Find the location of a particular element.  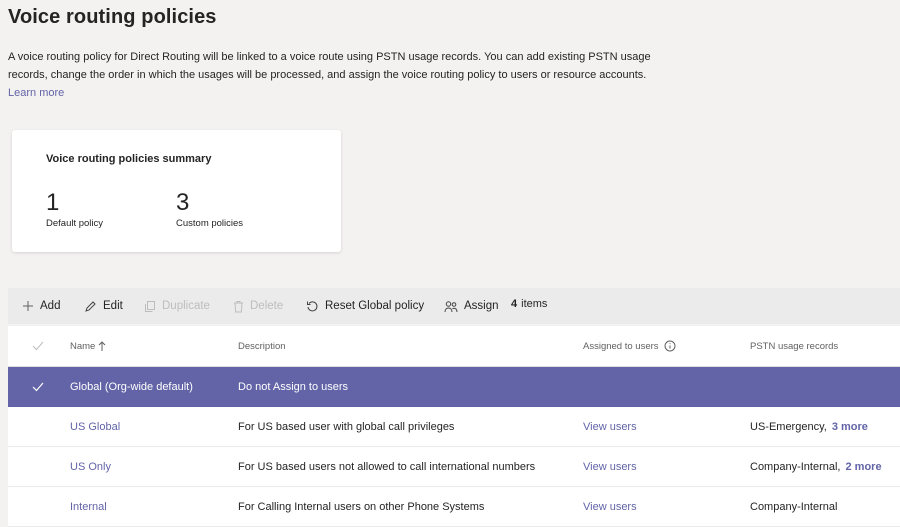

pstn-record-text: Company-Internal, is located at coordinates (795, 466).